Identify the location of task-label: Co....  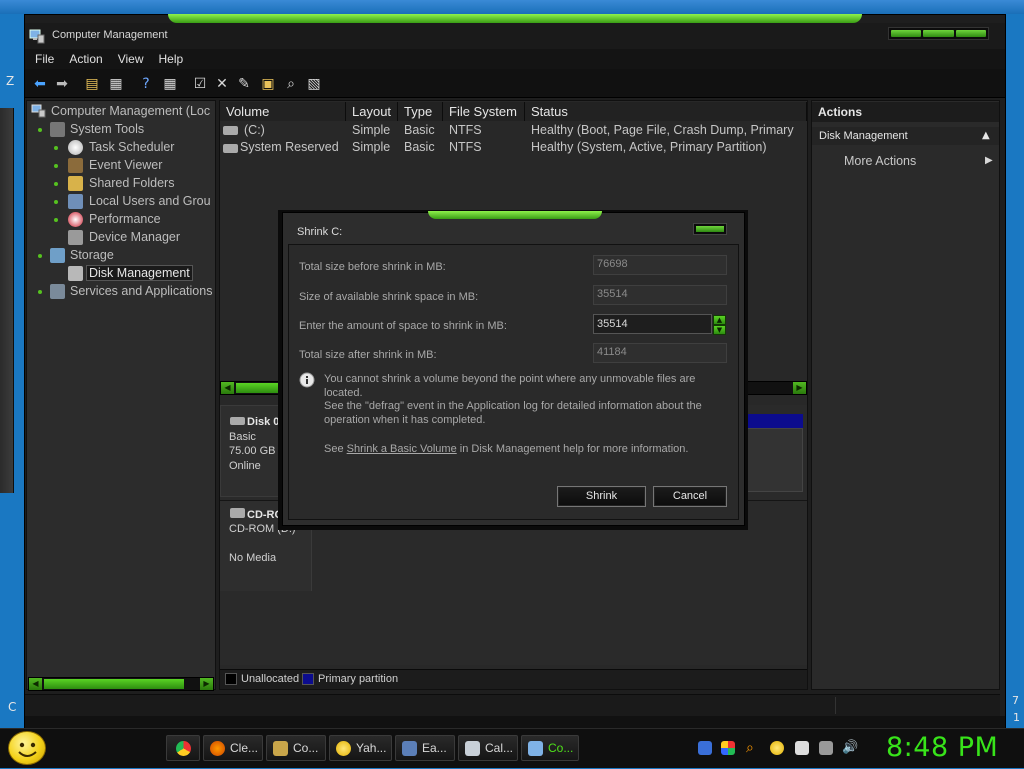
(561, 748).